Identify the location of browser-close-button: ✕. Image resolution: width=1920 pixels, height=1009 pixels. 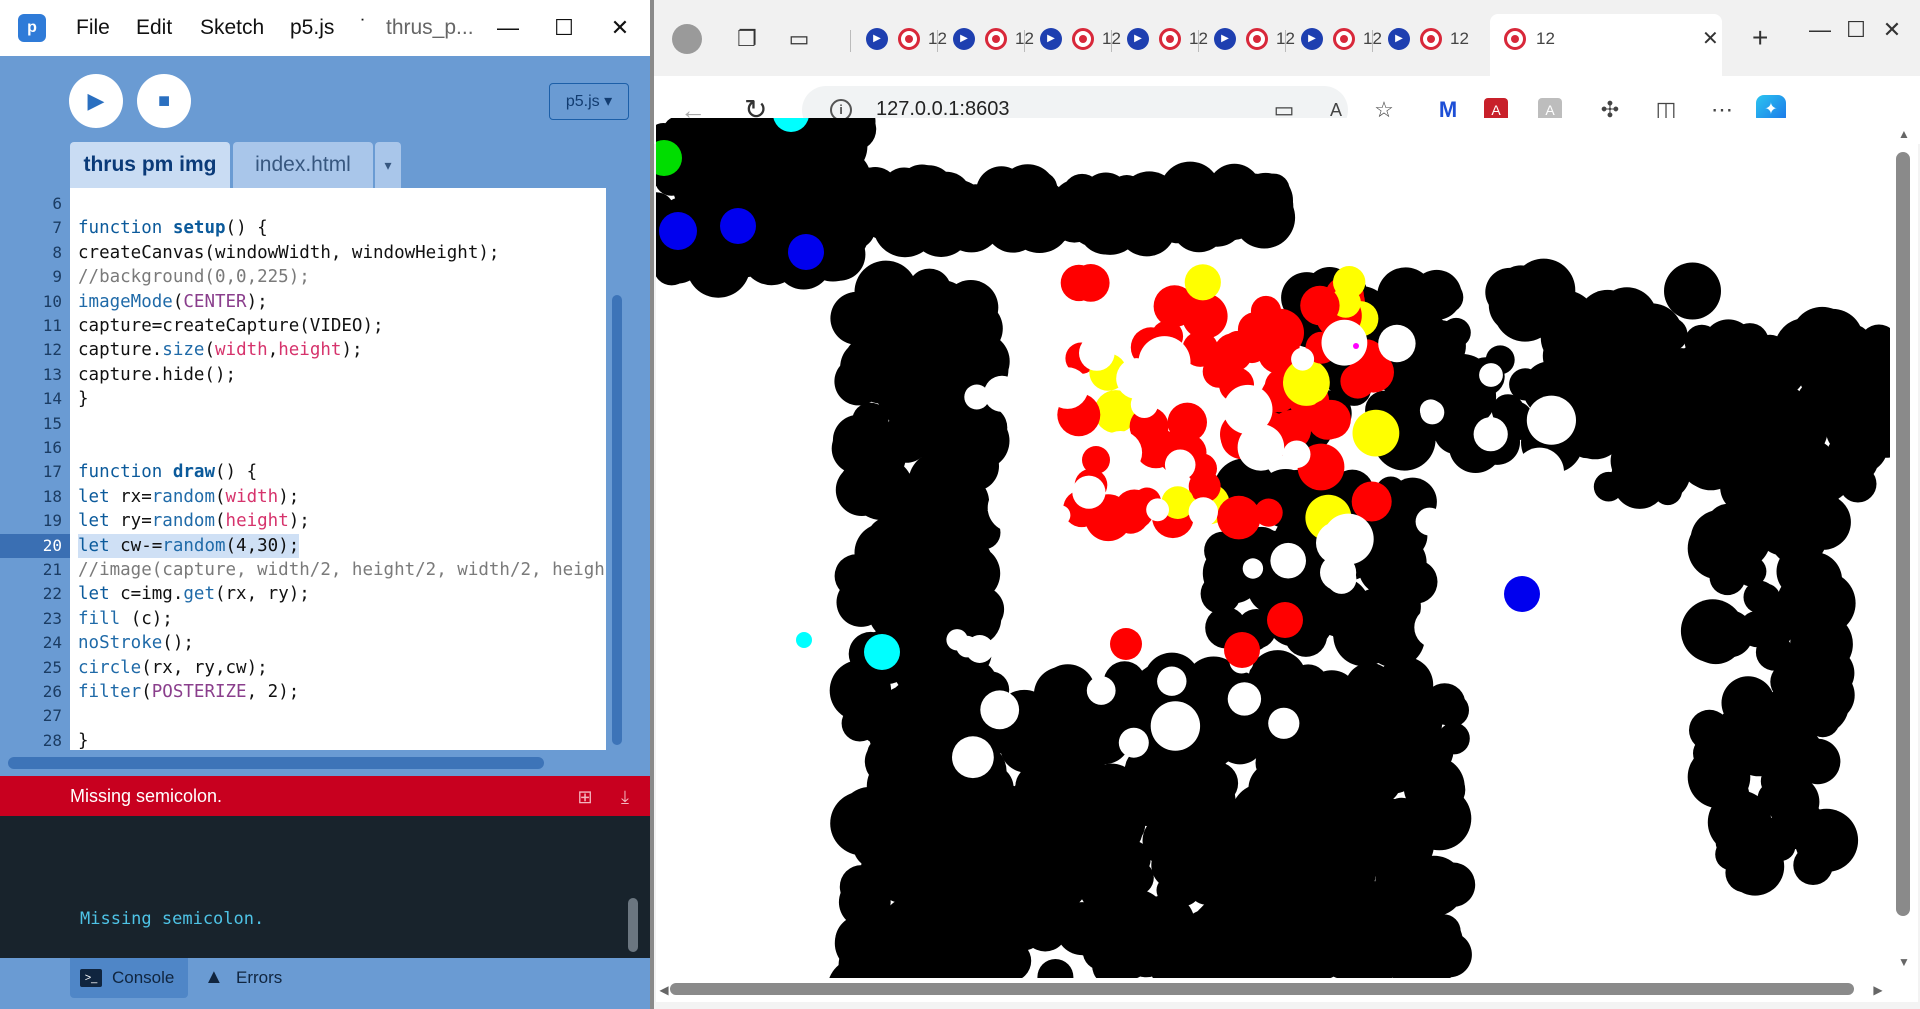
(1892, 30).